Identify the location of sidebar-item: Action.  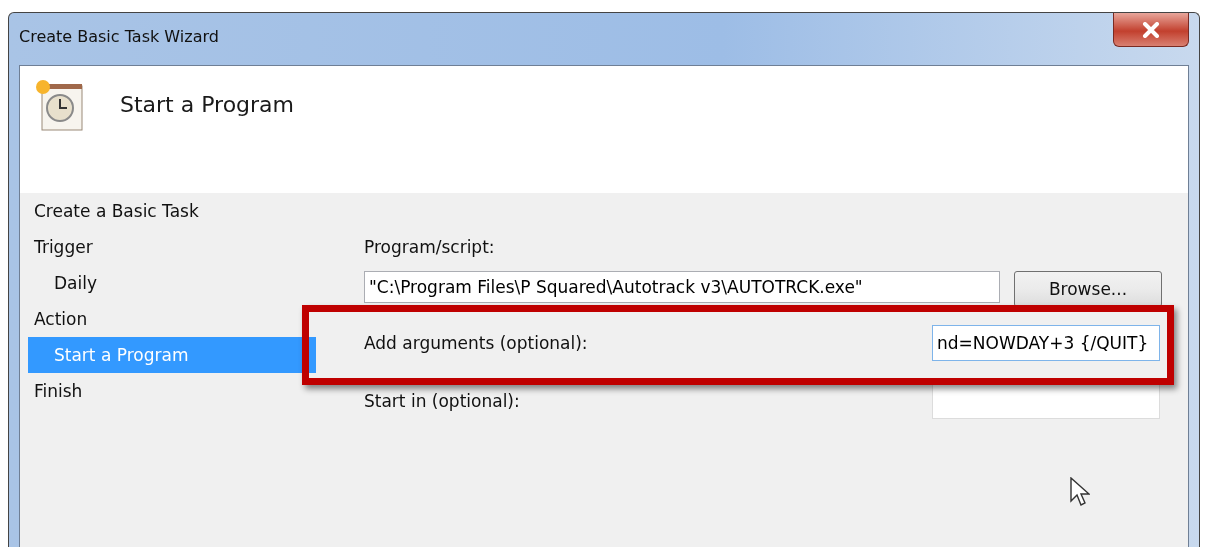
(58, 319).